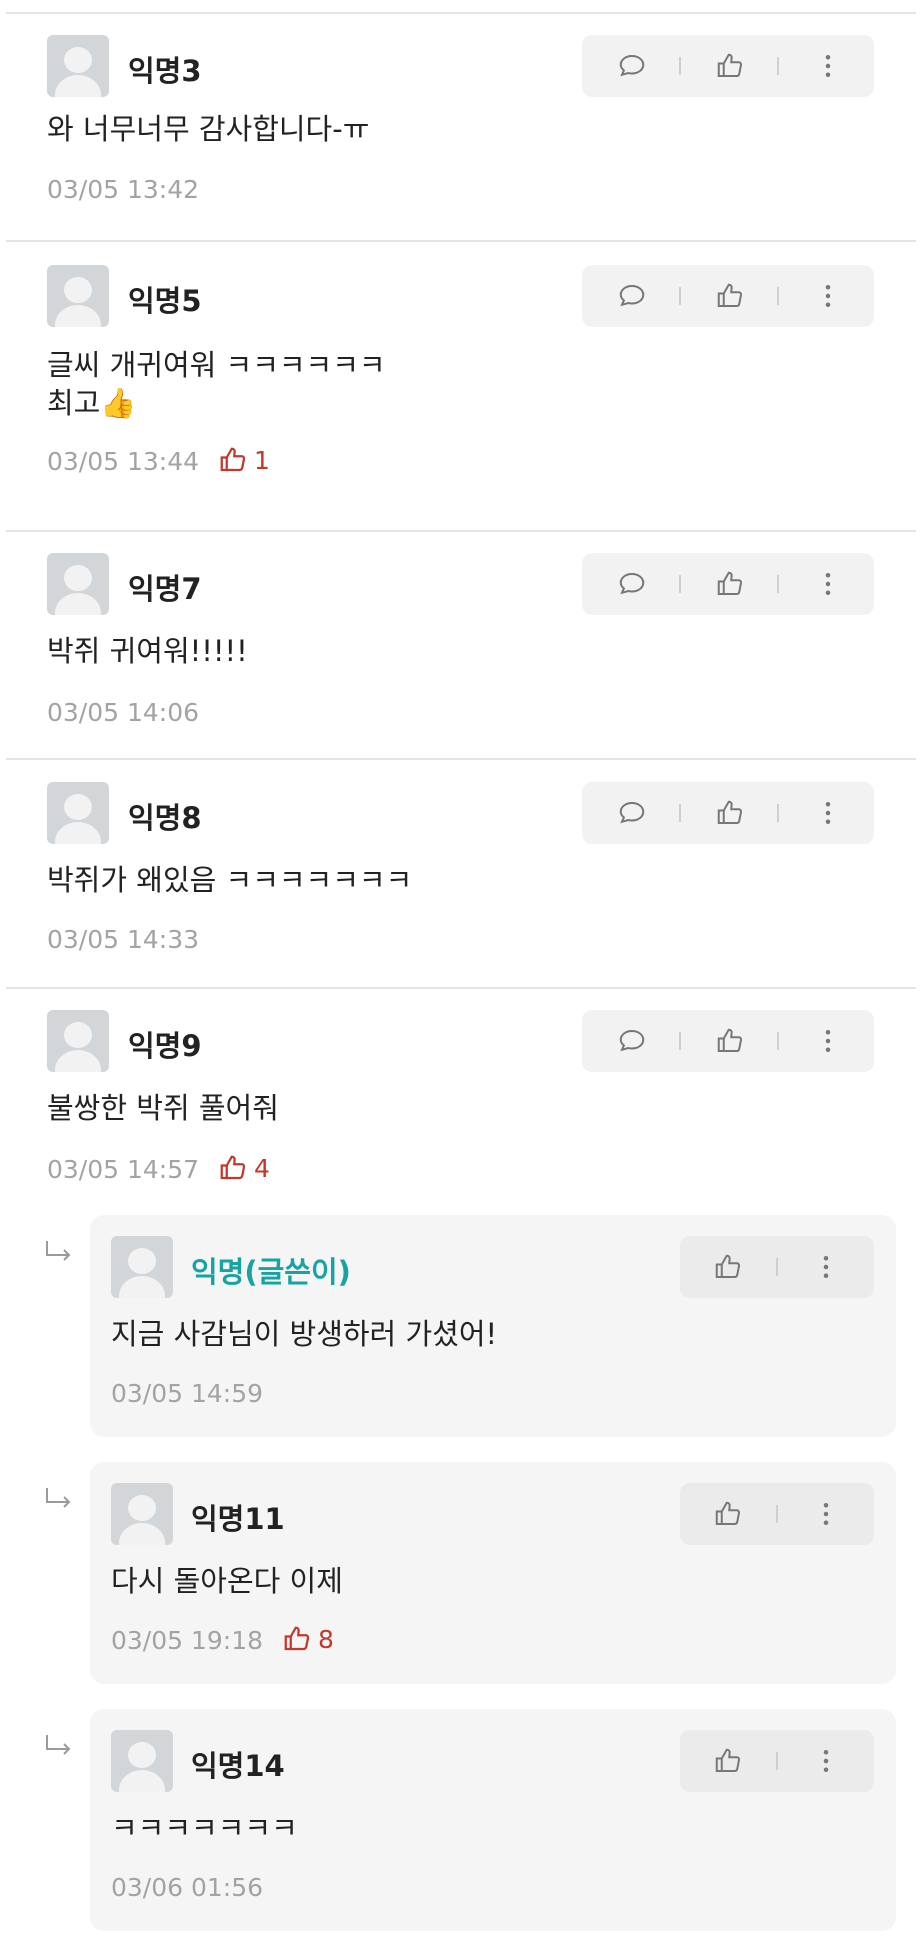 This screenshot has width=922, height=1953. Describe the element at coordinates (227, 1581) in the screenshot. I see `reply-text: 다시 돌아온다 이제` at that location.